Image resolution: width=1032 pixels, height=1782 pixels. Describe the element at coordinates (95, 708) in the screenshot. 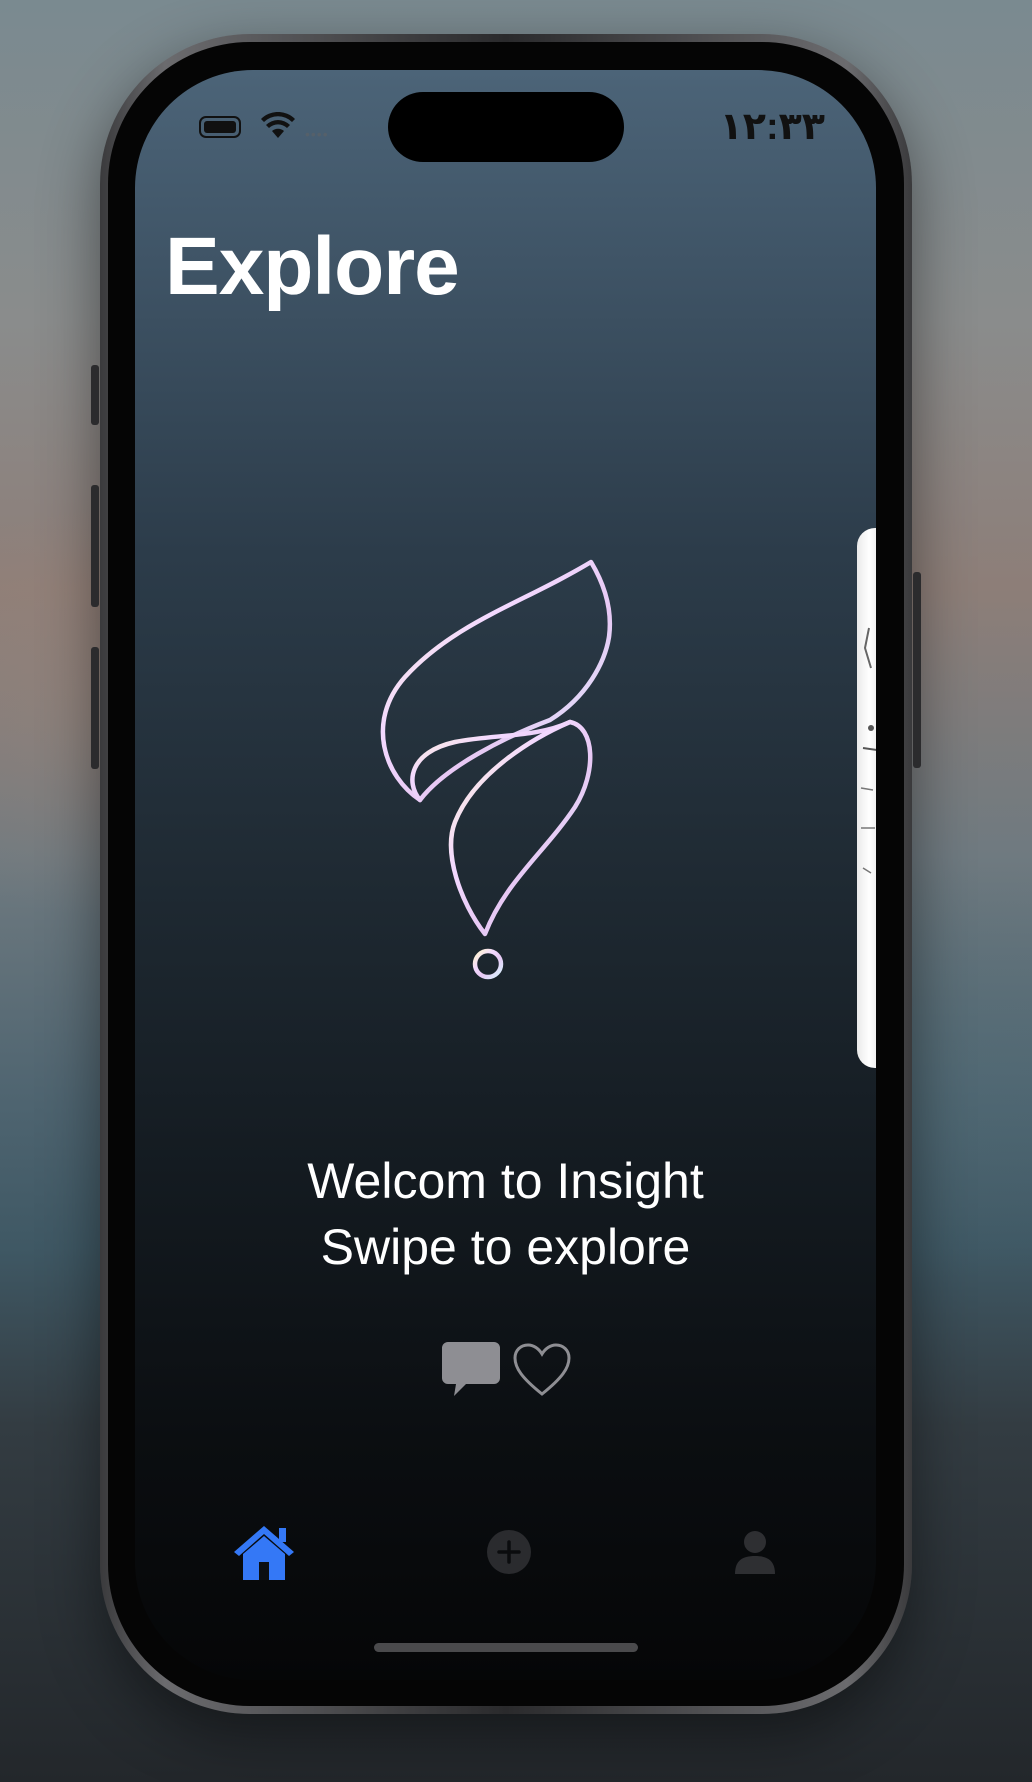

I see `side-button-volume-down` at that location.